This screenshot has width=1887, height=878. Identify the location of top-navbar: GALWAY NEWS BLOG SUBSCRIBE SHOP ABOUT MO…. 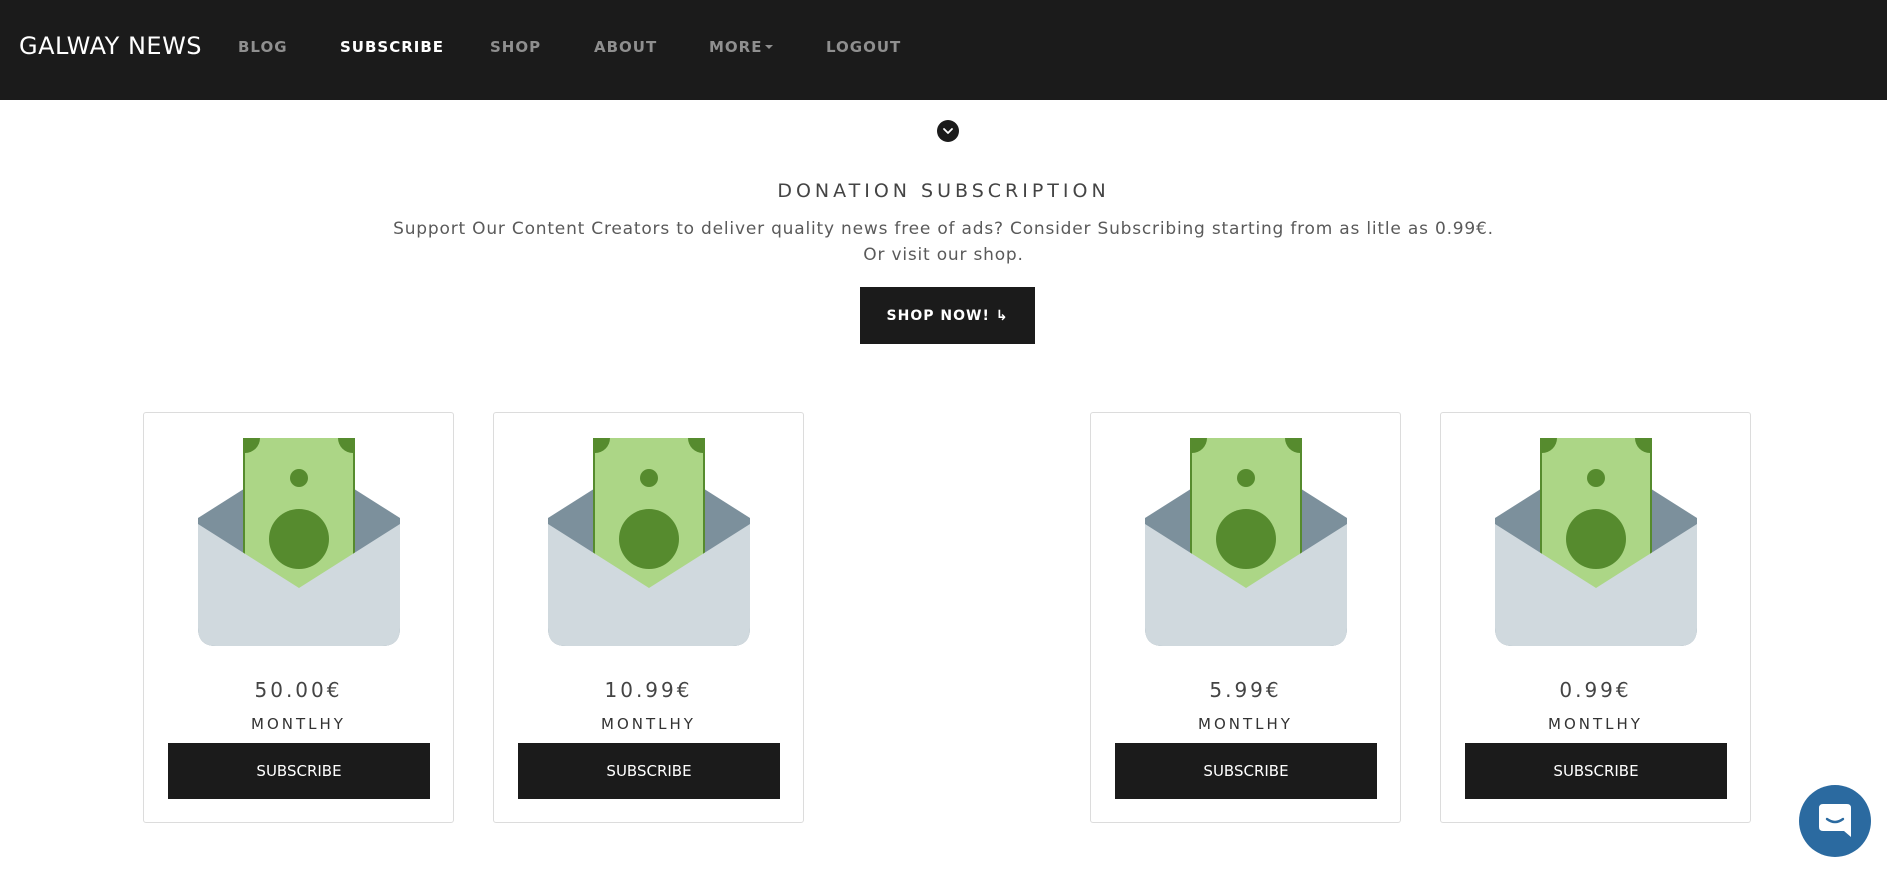
(943, 50).